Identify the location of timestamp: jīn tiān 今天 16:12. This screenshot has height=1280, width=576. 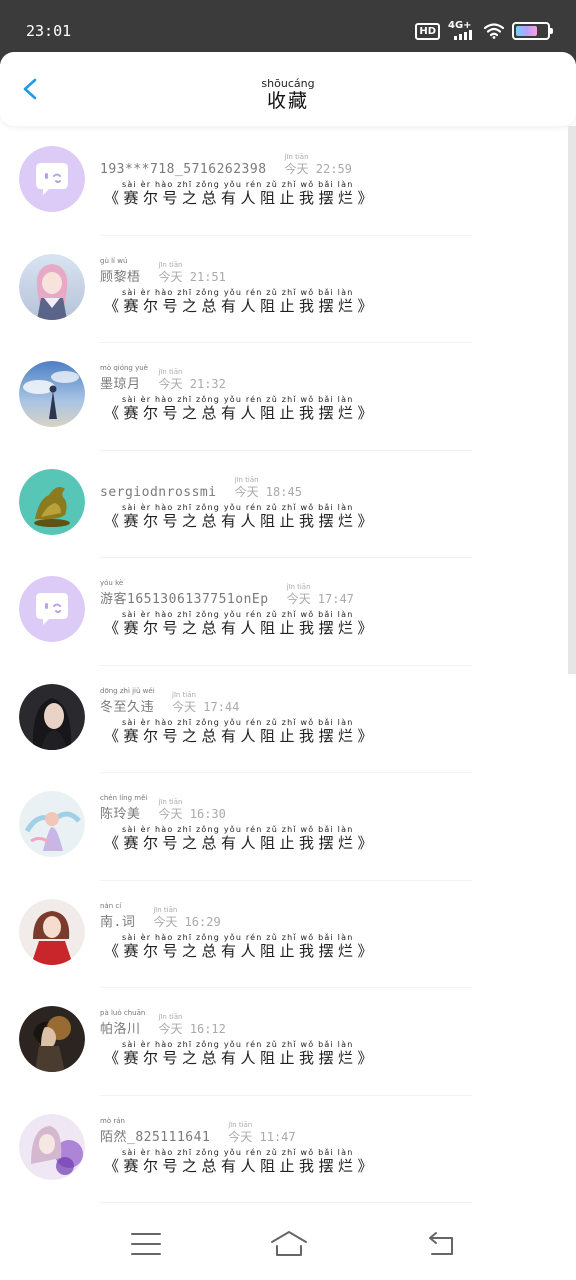
(192, 1024).